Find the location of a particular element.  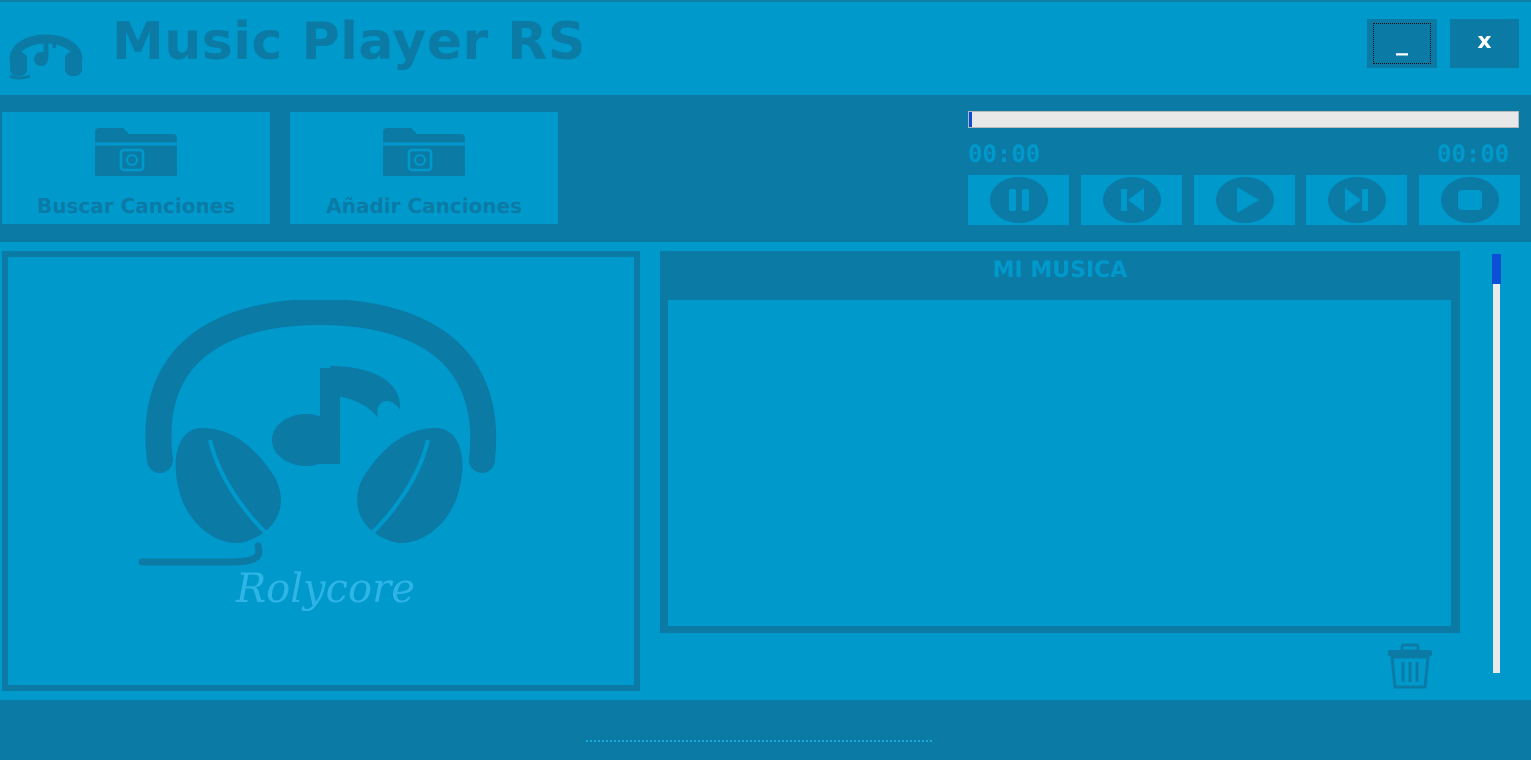

pause-button is located at coordinates (1018, 200).